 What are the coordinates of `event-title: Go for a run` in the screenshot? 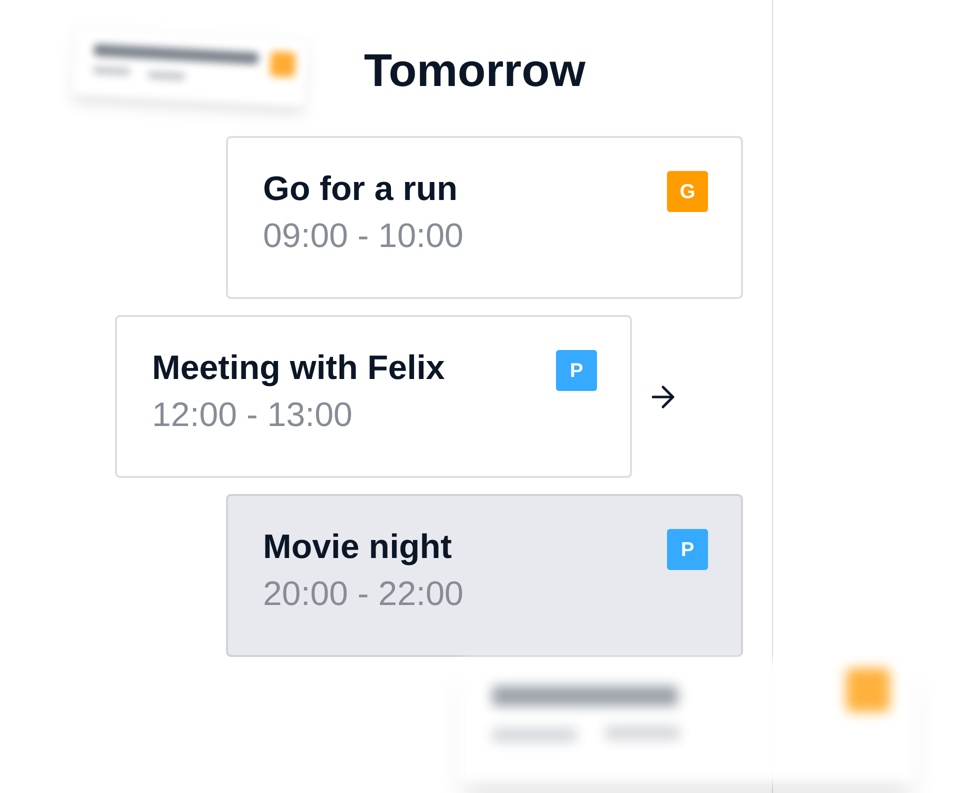 It's located at (361, 189).